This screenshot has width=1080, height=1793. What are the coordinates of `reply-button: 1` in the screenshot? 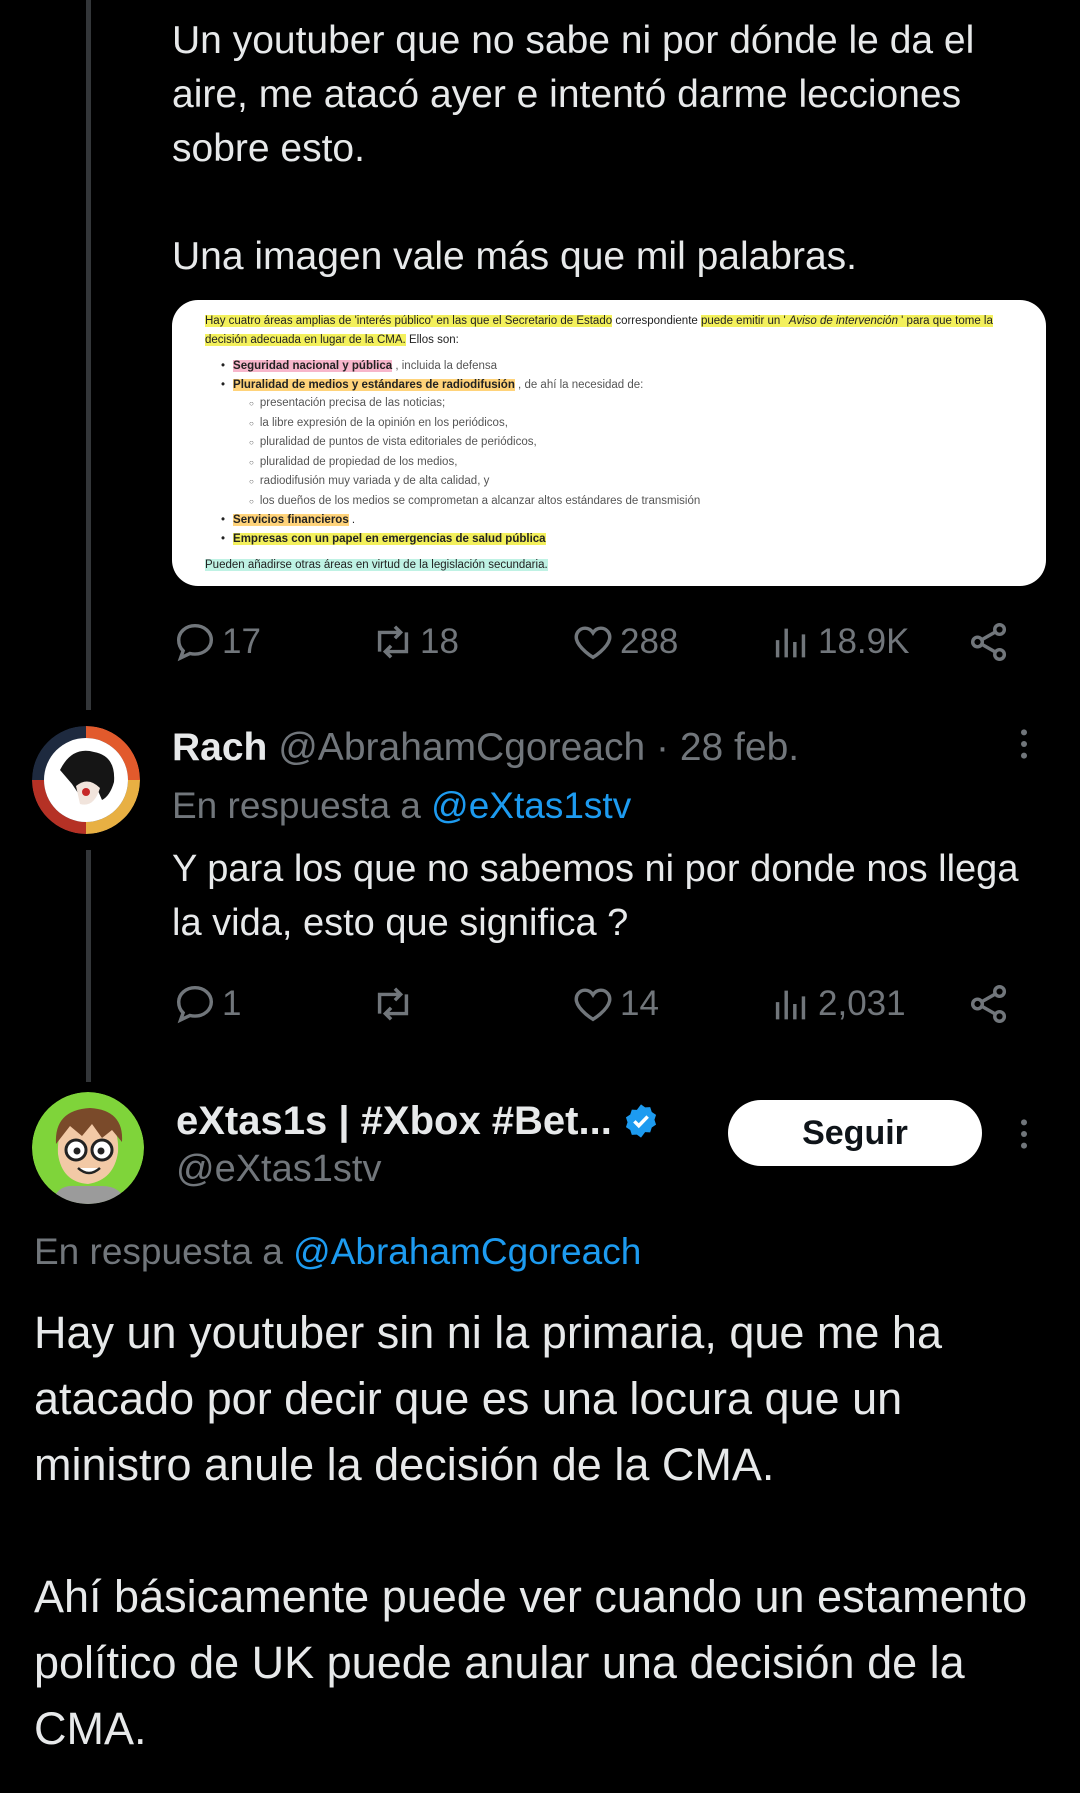 It's located at (206, 1004).